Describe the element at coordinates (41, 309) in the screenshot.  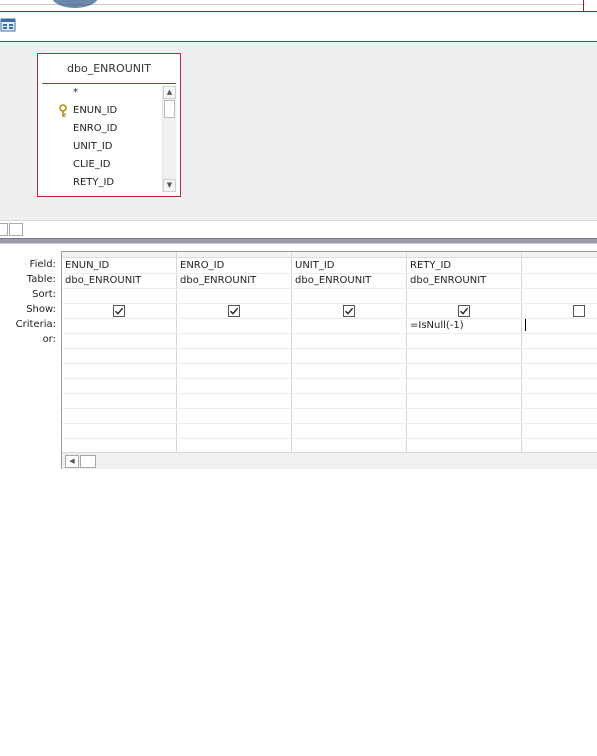
I see `row-label-show: Show:` at that location.